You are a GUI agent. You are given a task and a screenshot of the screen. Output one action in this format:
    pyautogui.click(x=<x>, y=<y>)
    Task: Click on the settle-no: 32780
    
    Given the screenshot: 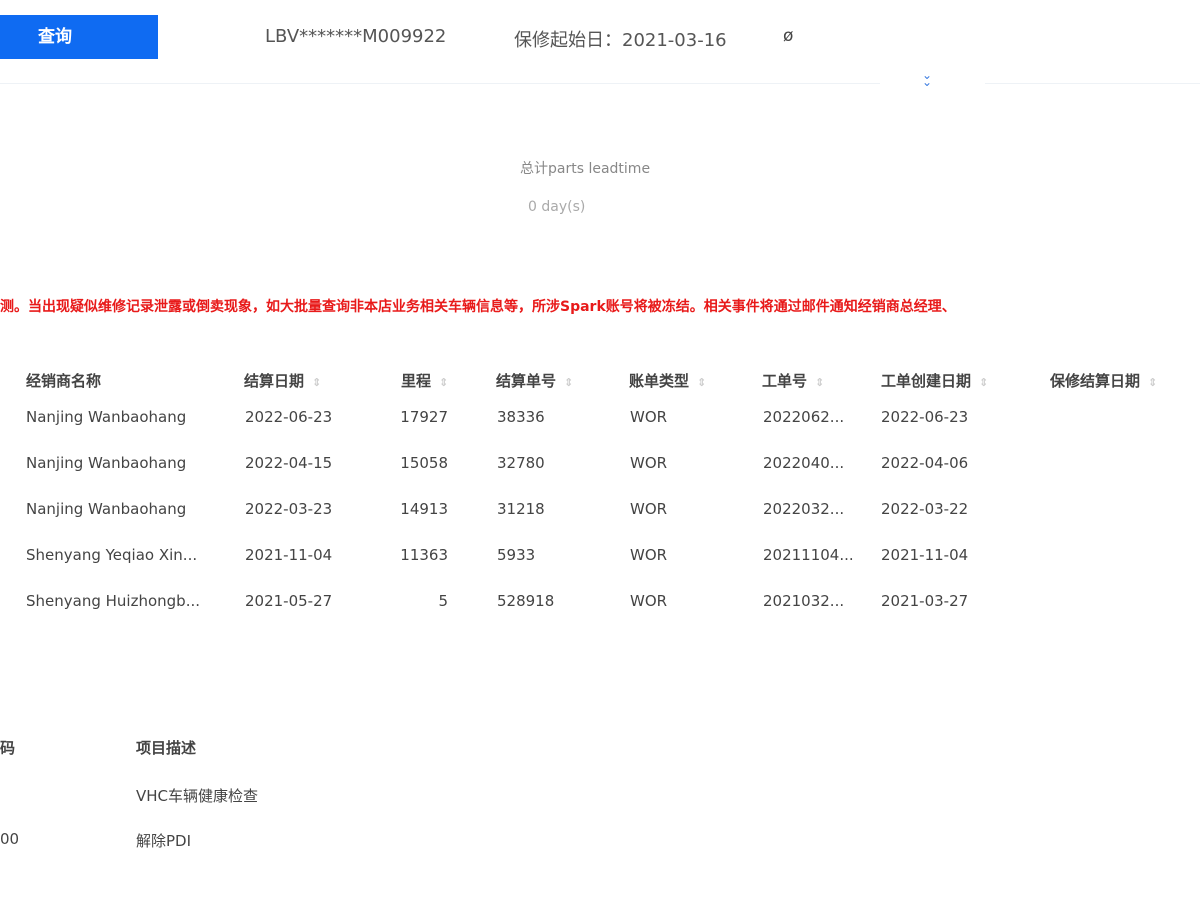 What is the action you would take?
    pyautogui.click(x=521, y=463)
    